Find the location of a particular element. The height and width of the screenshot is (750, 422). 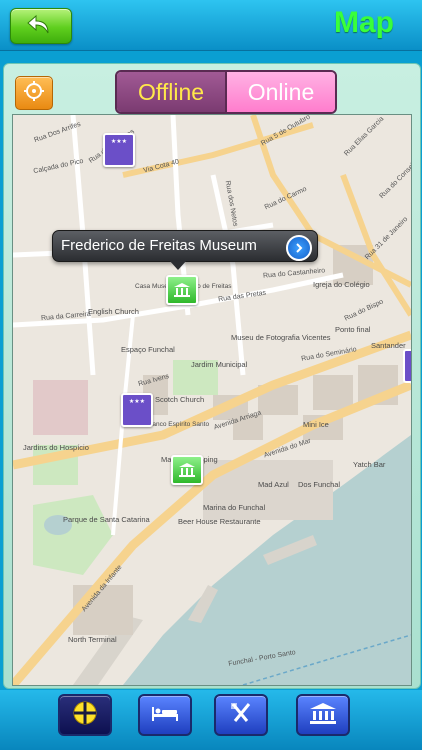

callout-title: Frederico de Freitas Museum is located at coordinates (159, 245).